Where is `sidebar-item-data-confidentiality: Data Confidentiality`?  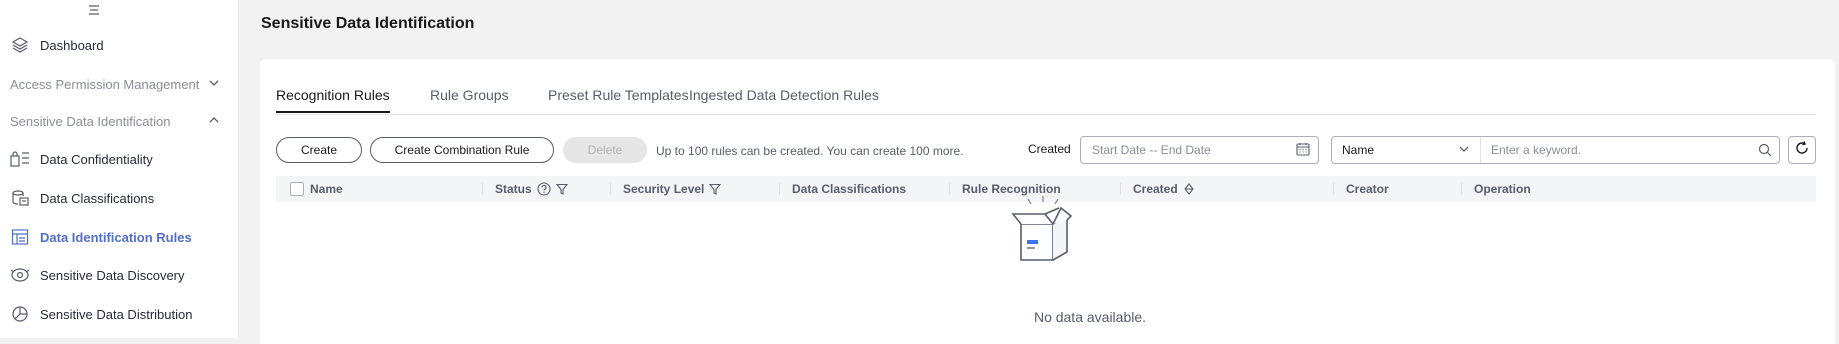 sidebar-item-data-confidentiality: Data Confidentiality is located at coordinates (120, 159).